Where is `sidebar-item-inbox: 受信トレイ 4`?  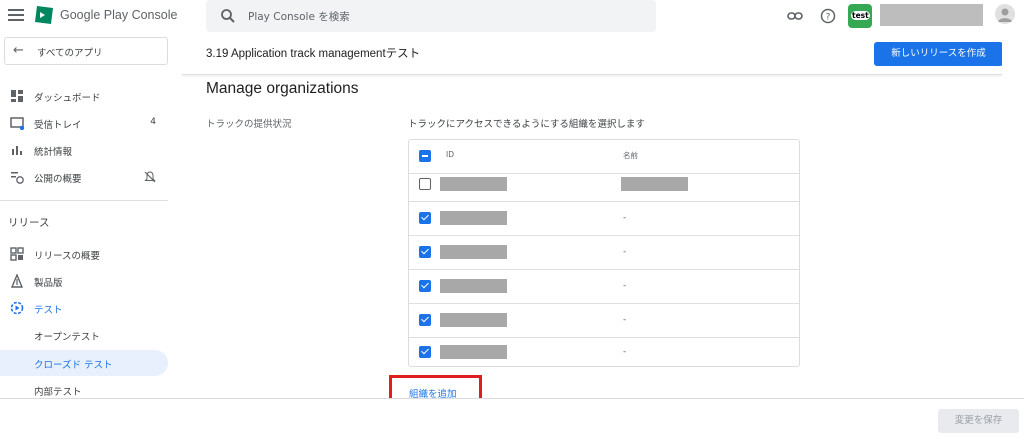 sidebar-item-inbox: 受信トレイ 4 is located at coordinates (84, 123).